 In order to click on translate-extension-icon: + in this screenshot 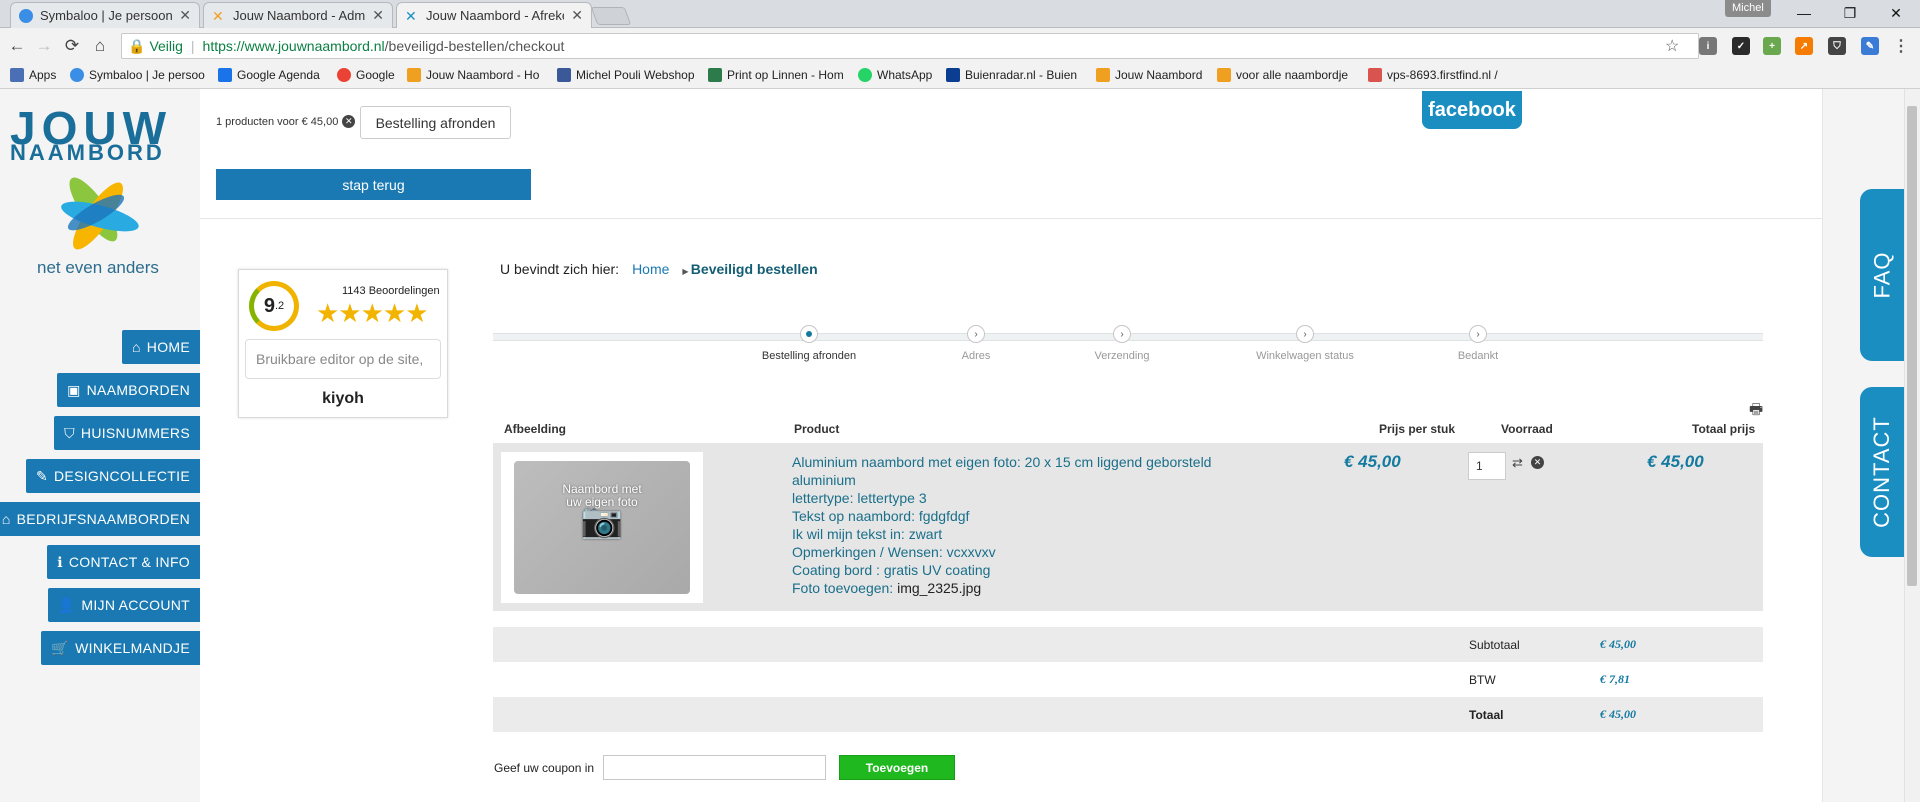, I will do `click(1772, 46)`.